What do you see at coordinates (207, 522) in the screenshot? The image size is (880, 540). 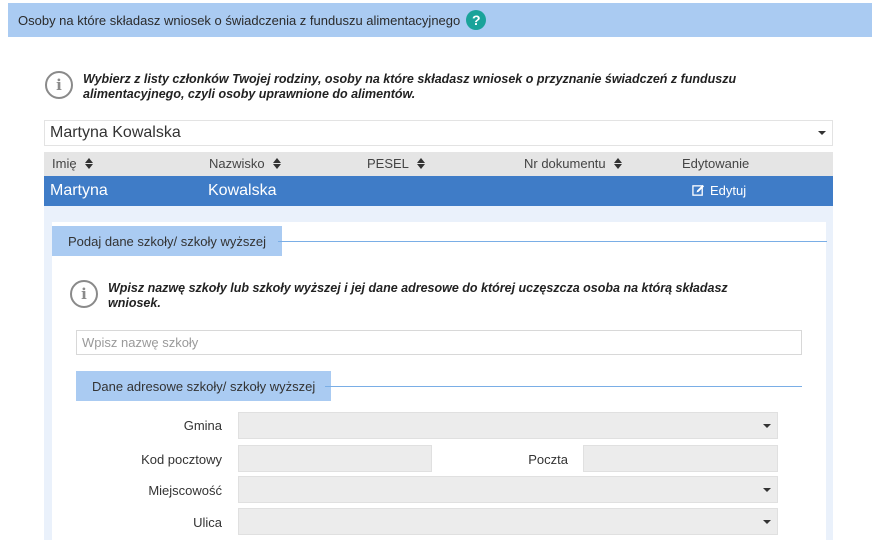 I see `street-label: Ulica` at bounding box center [207, 522].